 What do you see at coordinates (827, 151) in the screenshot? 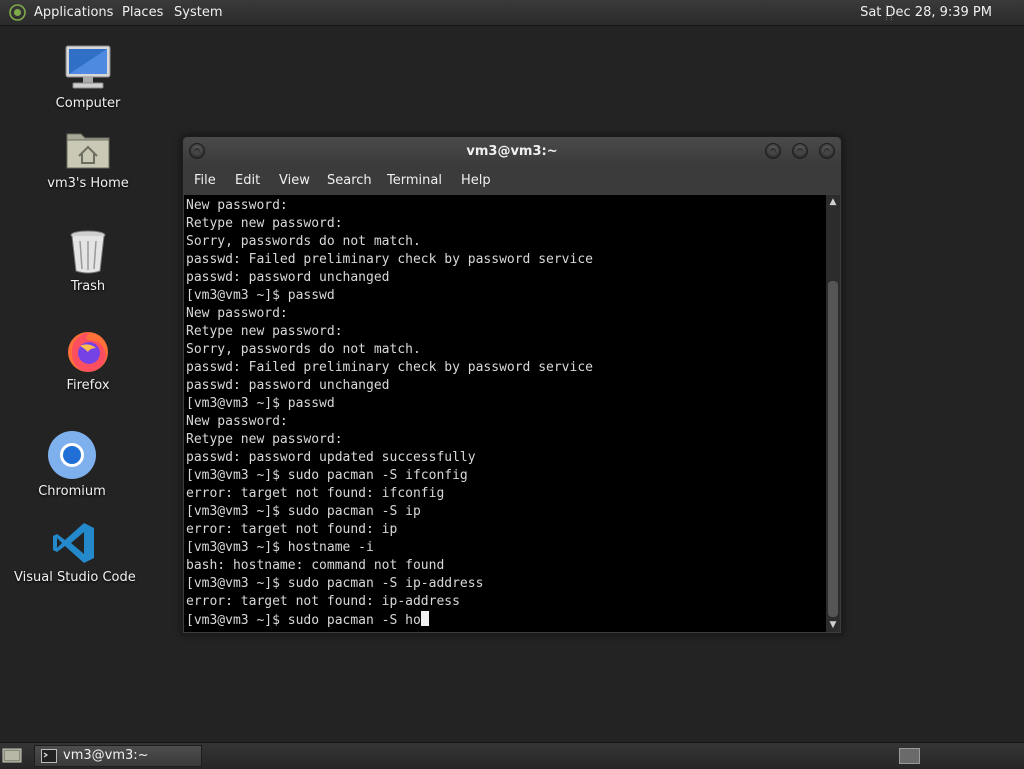
I see `close-button` at bounding box center [827, 151].